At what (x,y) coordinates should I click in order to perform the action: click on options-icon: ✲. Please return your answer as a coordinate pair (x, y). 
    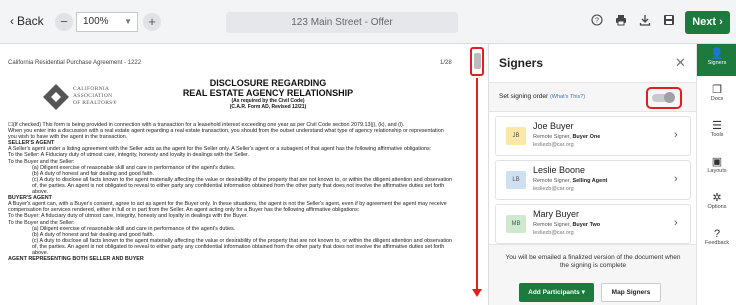
    Looking at the image, I should click on (717, 198).